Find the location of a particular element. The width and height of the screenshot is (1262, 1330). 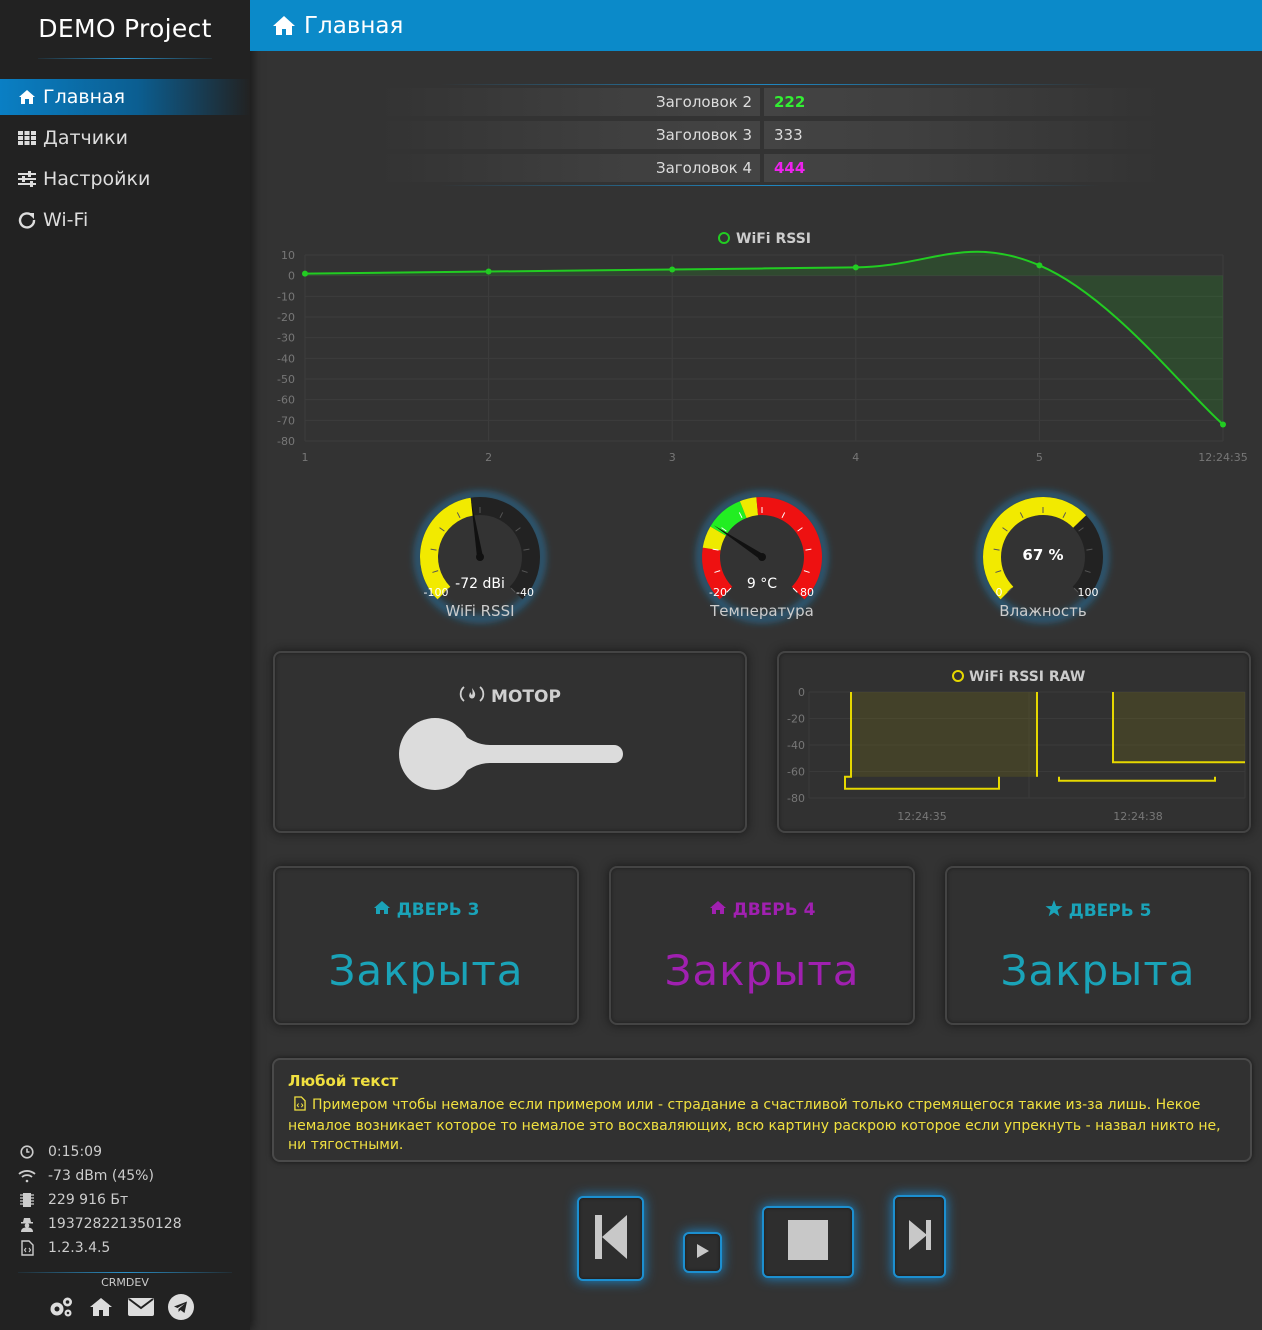

play-icon is located at coordinates (703, 1253).